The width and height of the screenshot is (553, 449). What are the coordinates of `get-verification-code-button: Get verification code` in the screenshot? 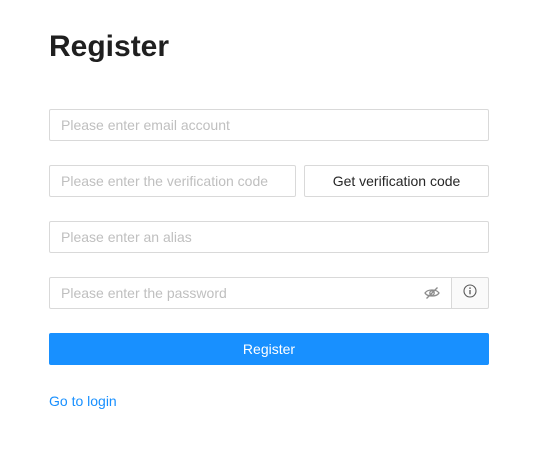 It's located at (396, 181).